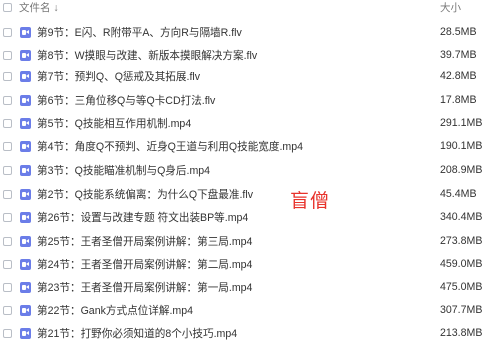  Describe the element at coordinates (310, 201) in the screenshot. I see `watermark-text: 盲僧` at that location.